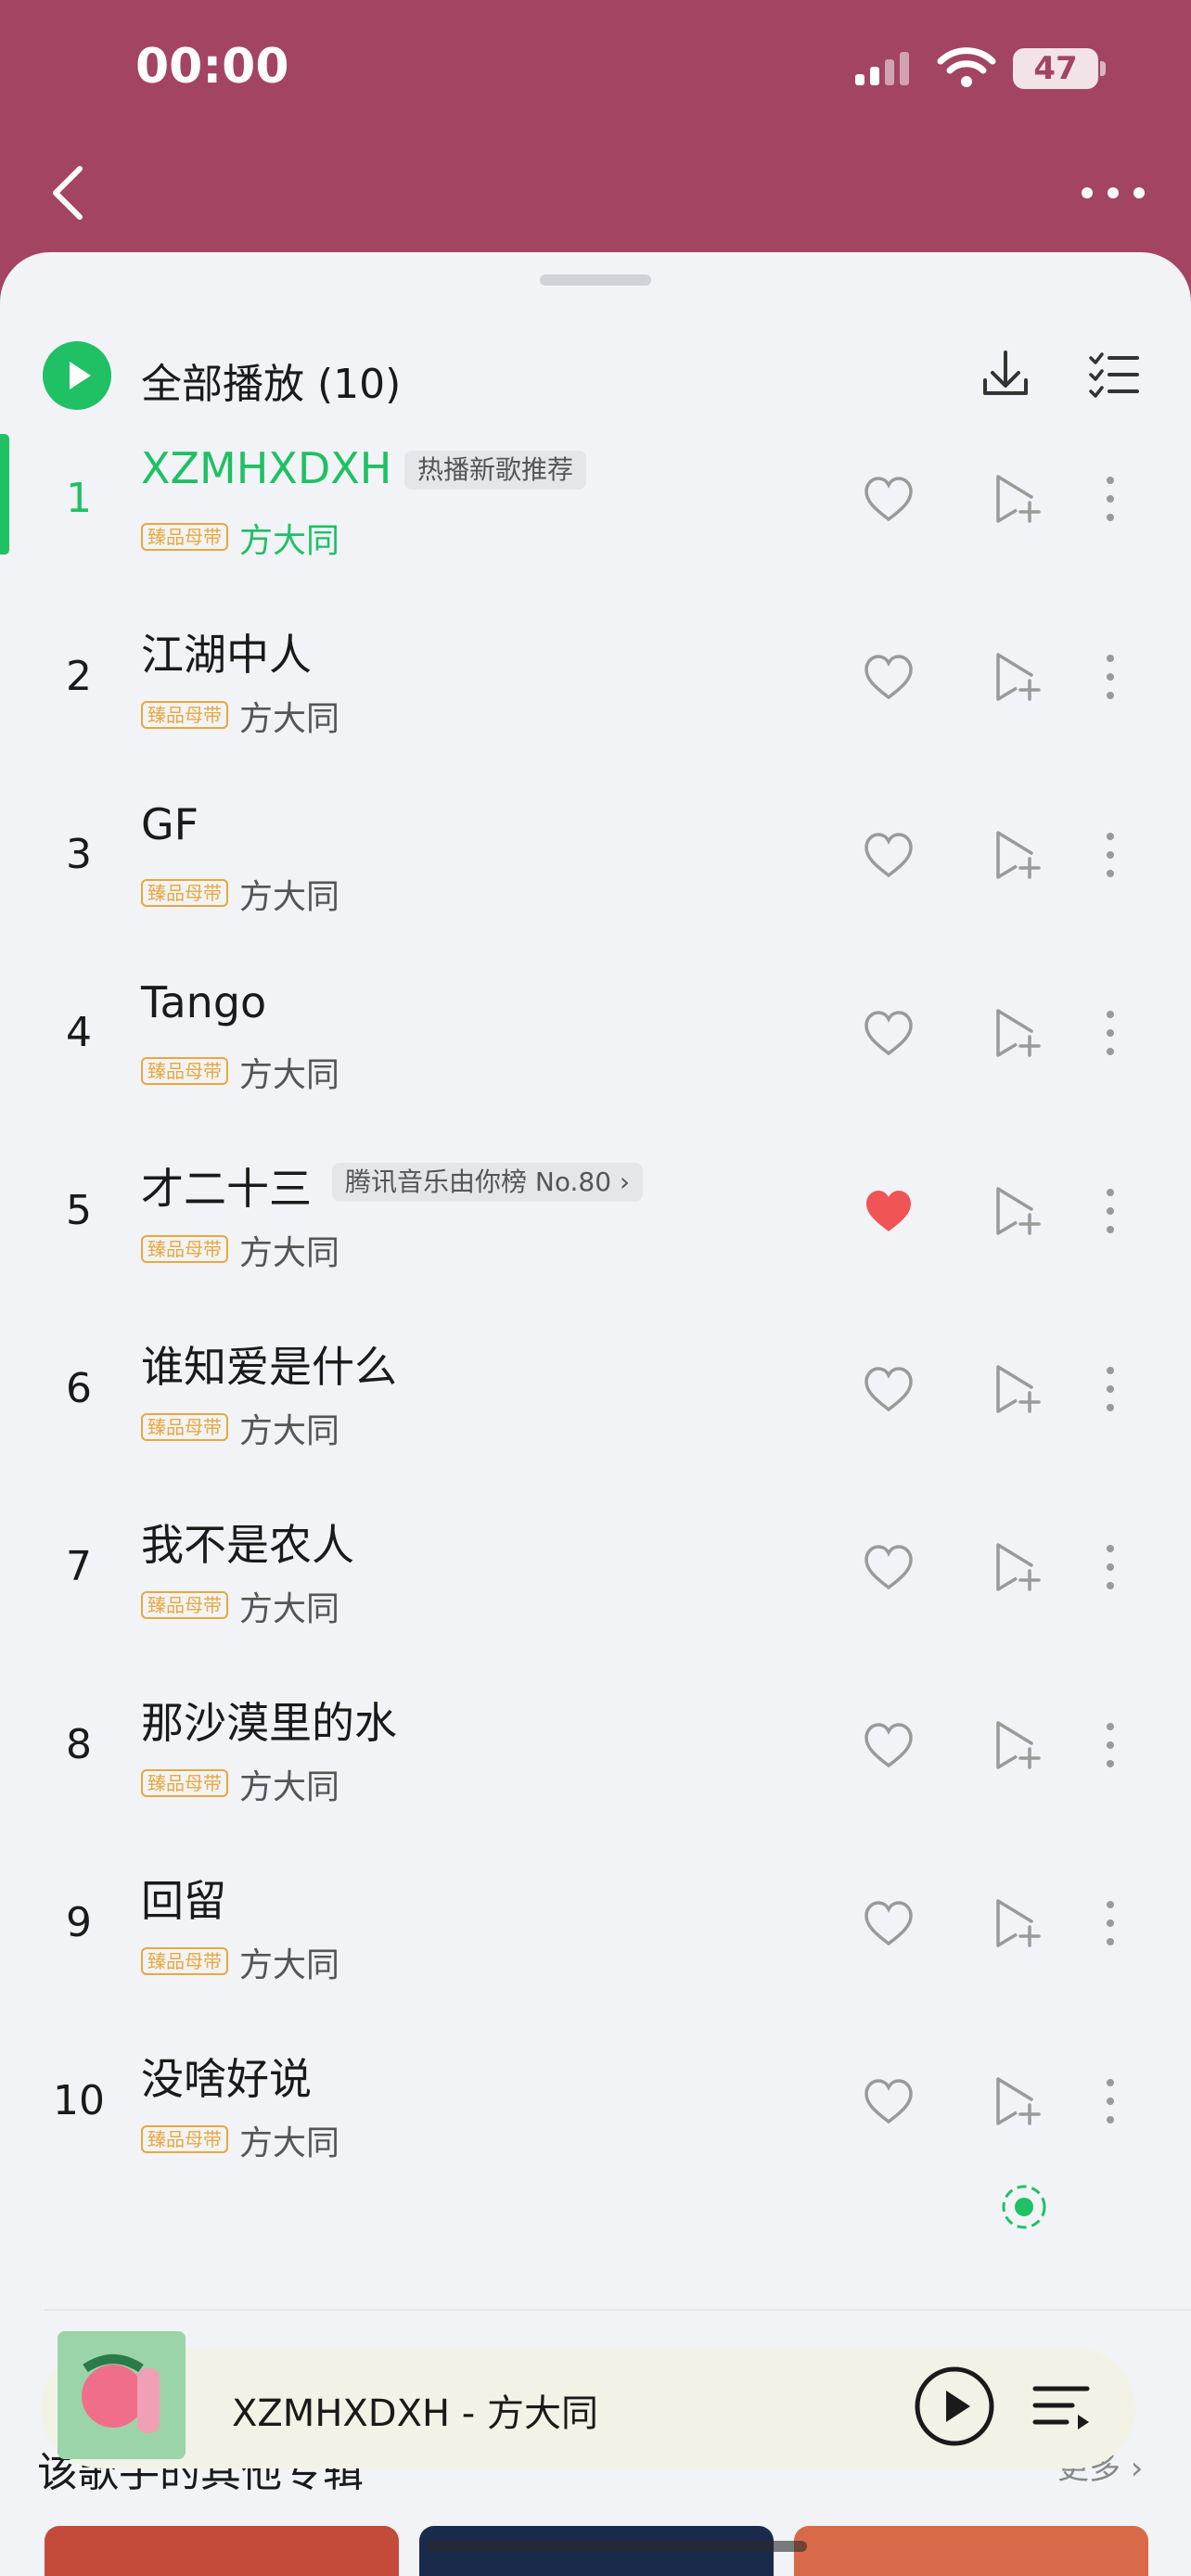  Describe the element at coordinates (595, 879) in the screenshot. I see `song-row: 3 GF 臻品母带 方大同` at that location.